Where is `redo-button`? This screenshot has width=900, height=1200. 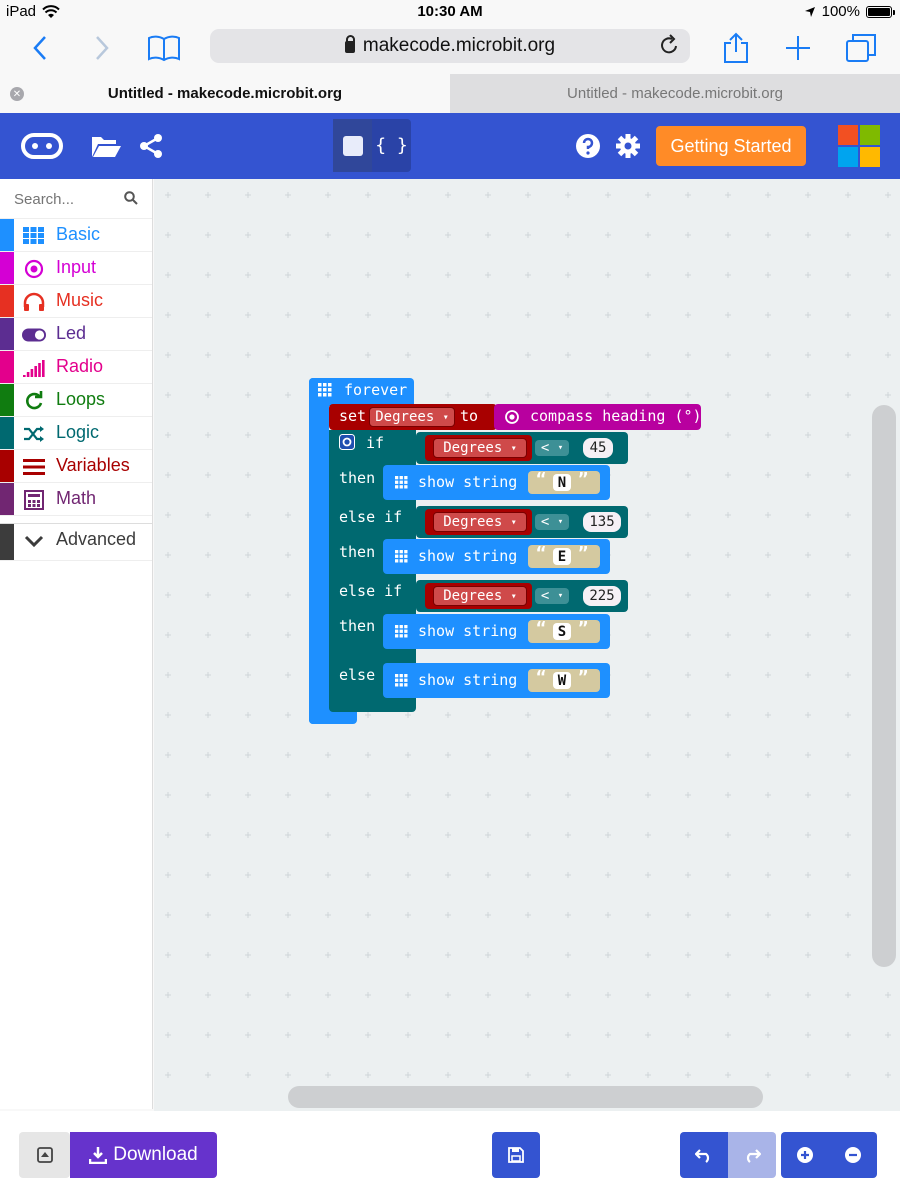 redo-button is located at coordinates (752, 1155).